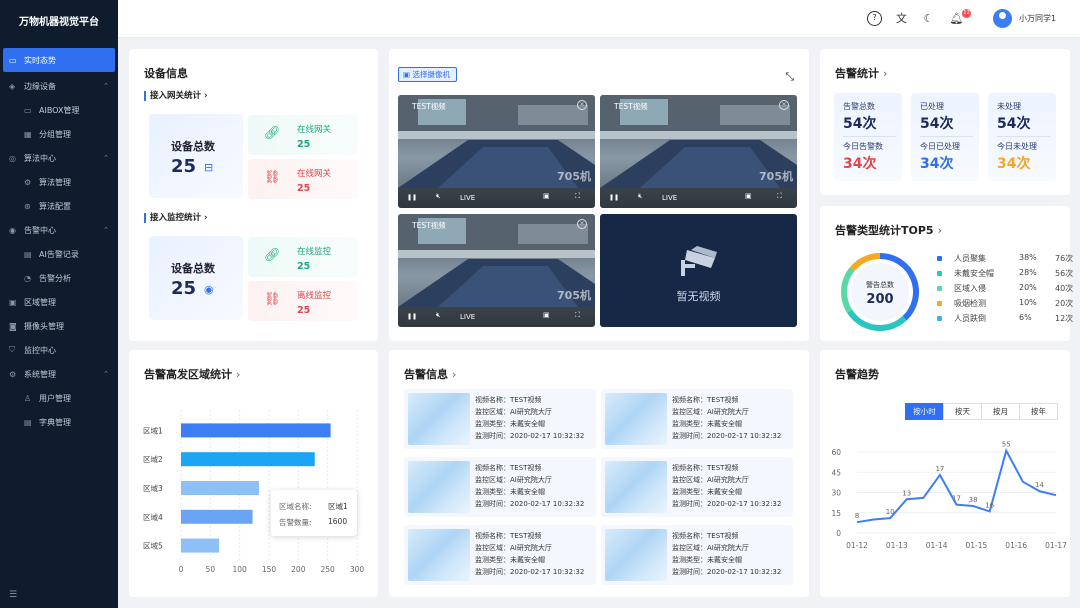  I want to click on nav-item-11: ◙ 摄像头管理, so click(59, 326).